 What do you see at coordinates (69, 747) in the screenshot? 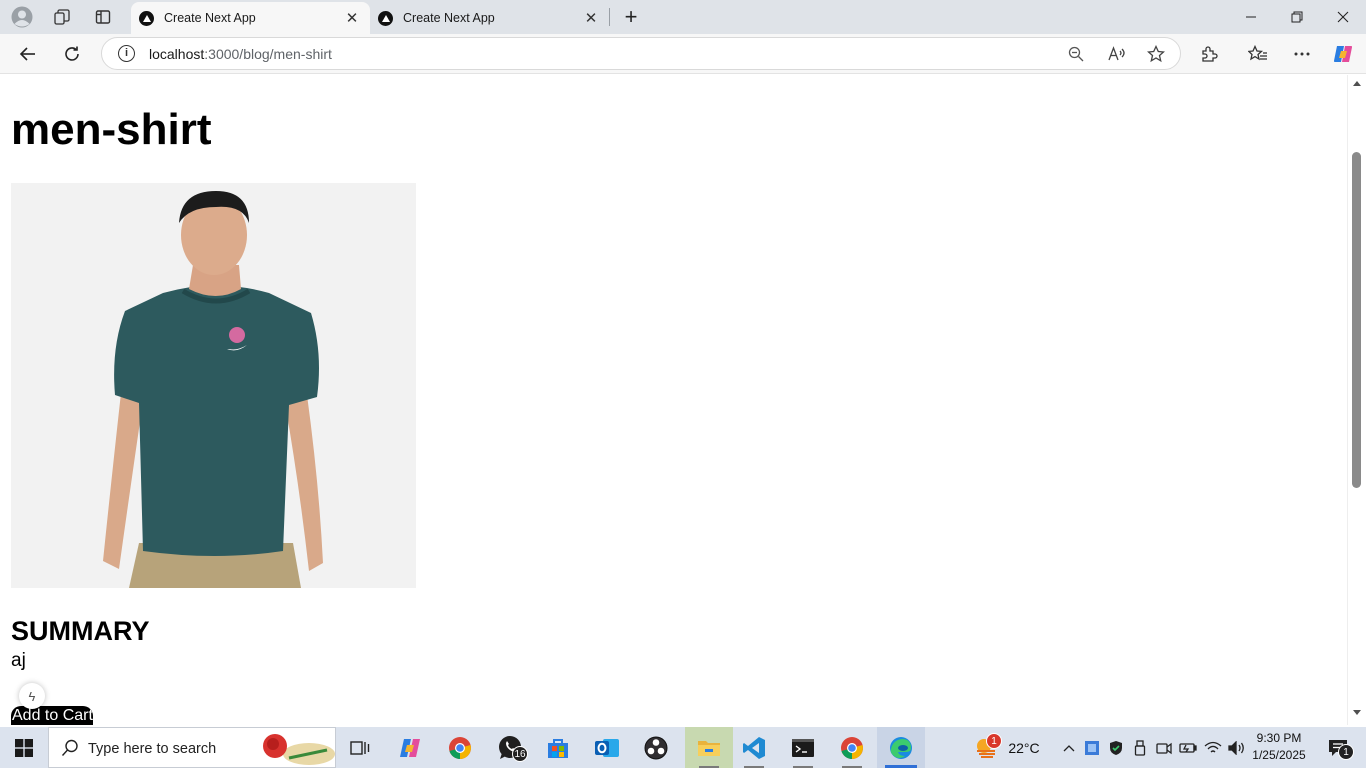
I see `search-icon` at bounding box center [69, 747].